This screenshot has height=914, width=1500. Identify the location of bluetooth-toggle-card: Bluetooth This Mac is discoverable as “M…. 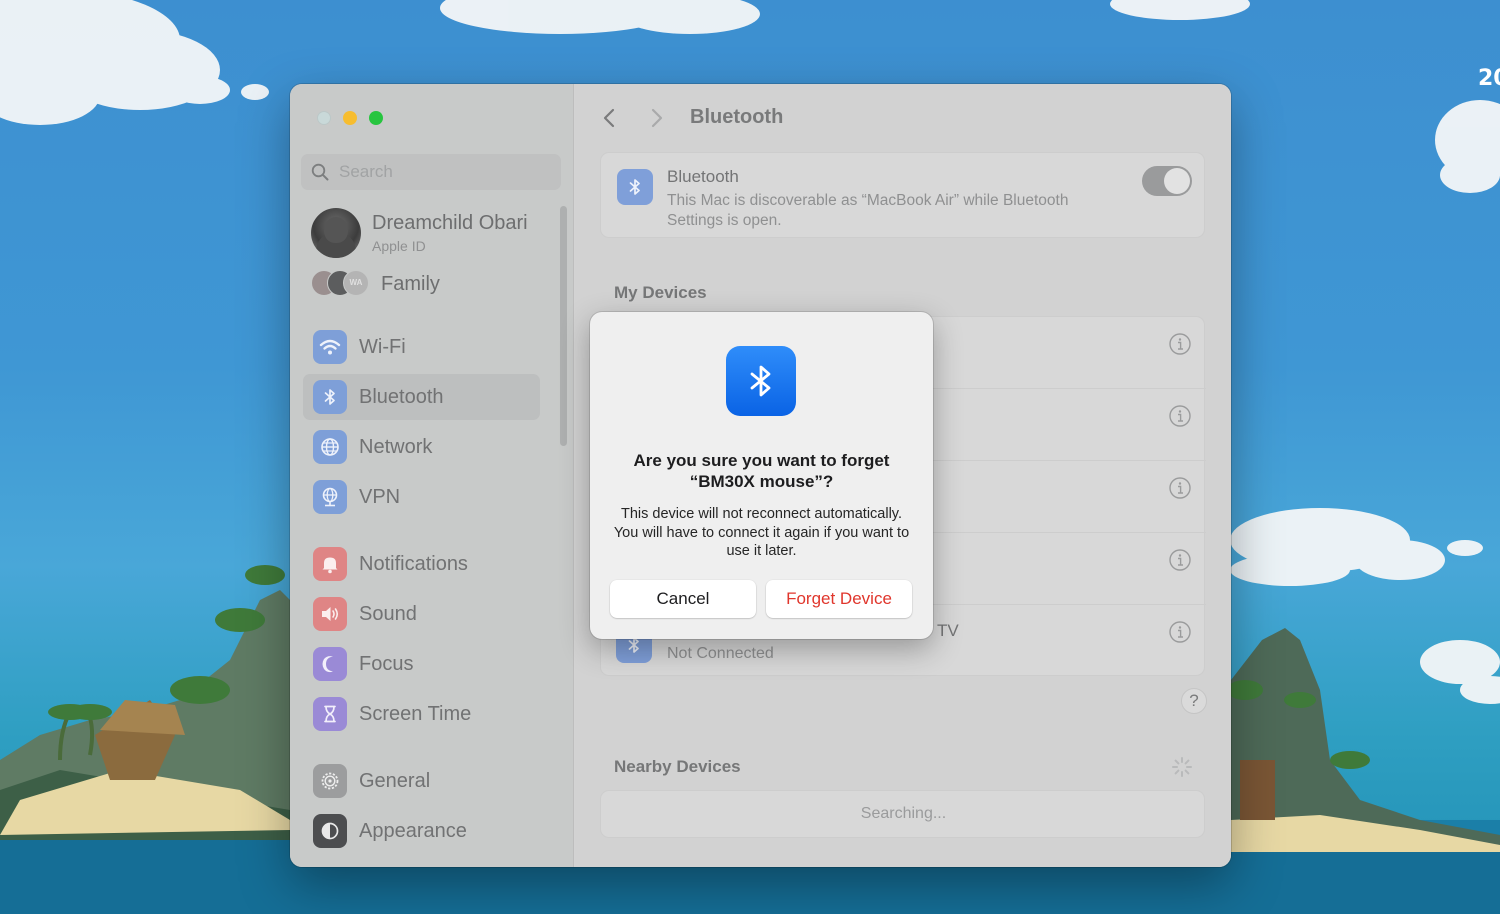
(902, 195).